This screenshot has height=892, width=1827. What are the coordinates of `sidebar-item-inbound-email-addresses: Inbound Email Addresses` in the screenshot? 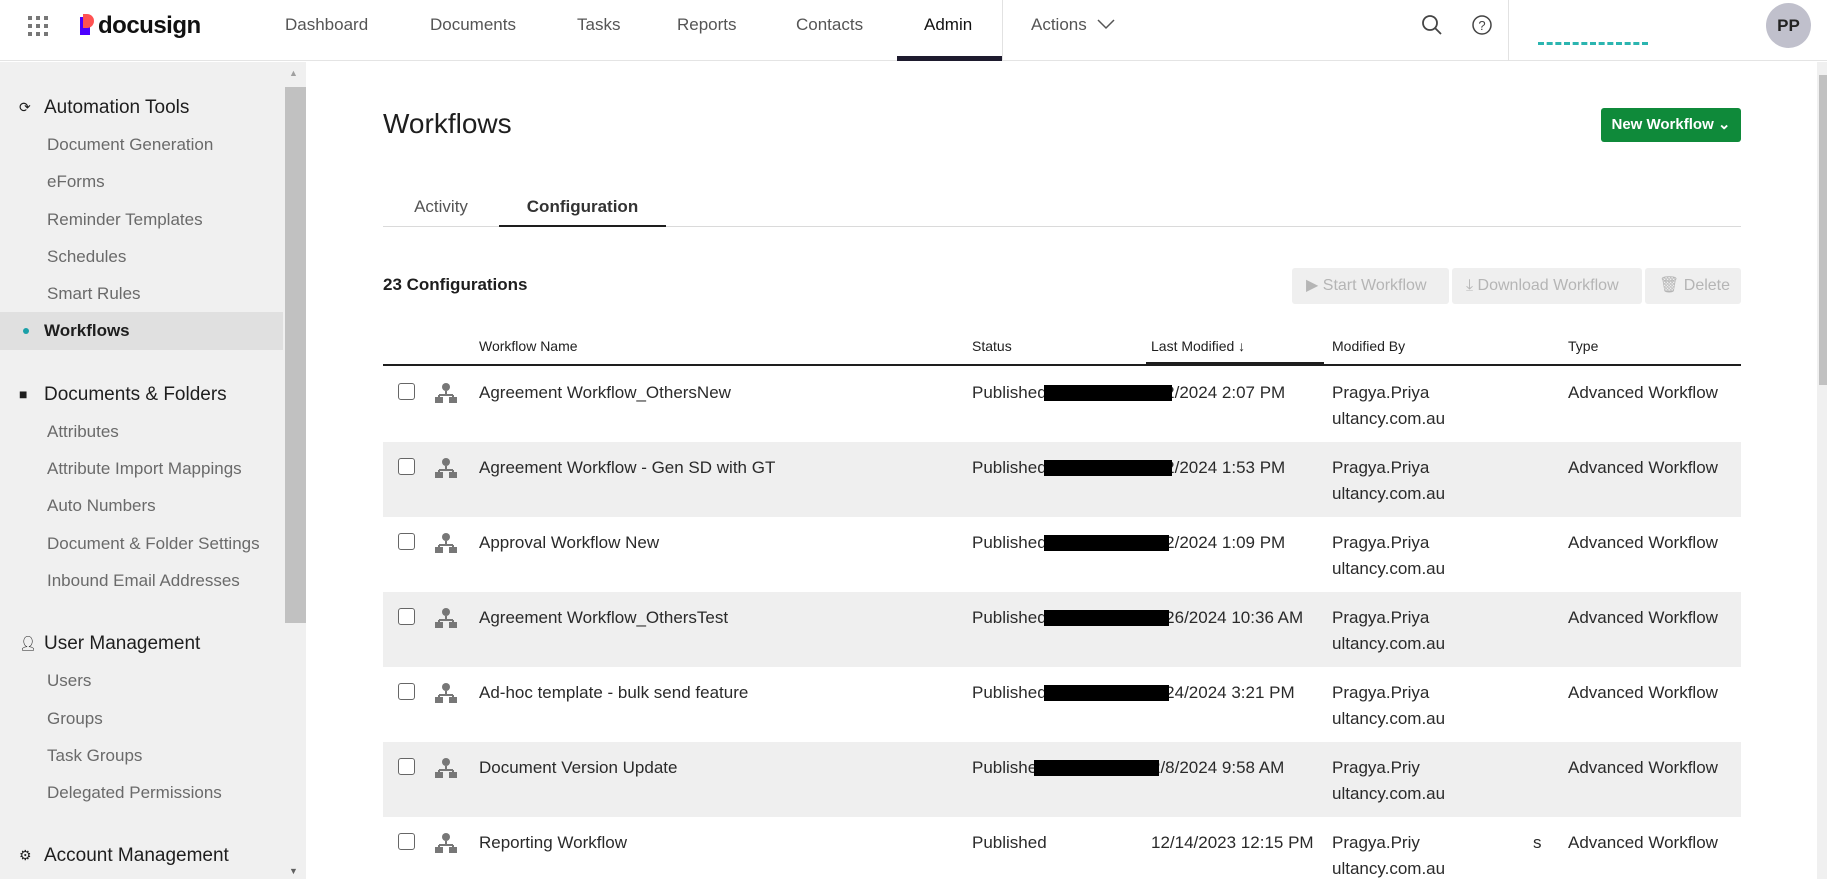 It's located at (141, 580).